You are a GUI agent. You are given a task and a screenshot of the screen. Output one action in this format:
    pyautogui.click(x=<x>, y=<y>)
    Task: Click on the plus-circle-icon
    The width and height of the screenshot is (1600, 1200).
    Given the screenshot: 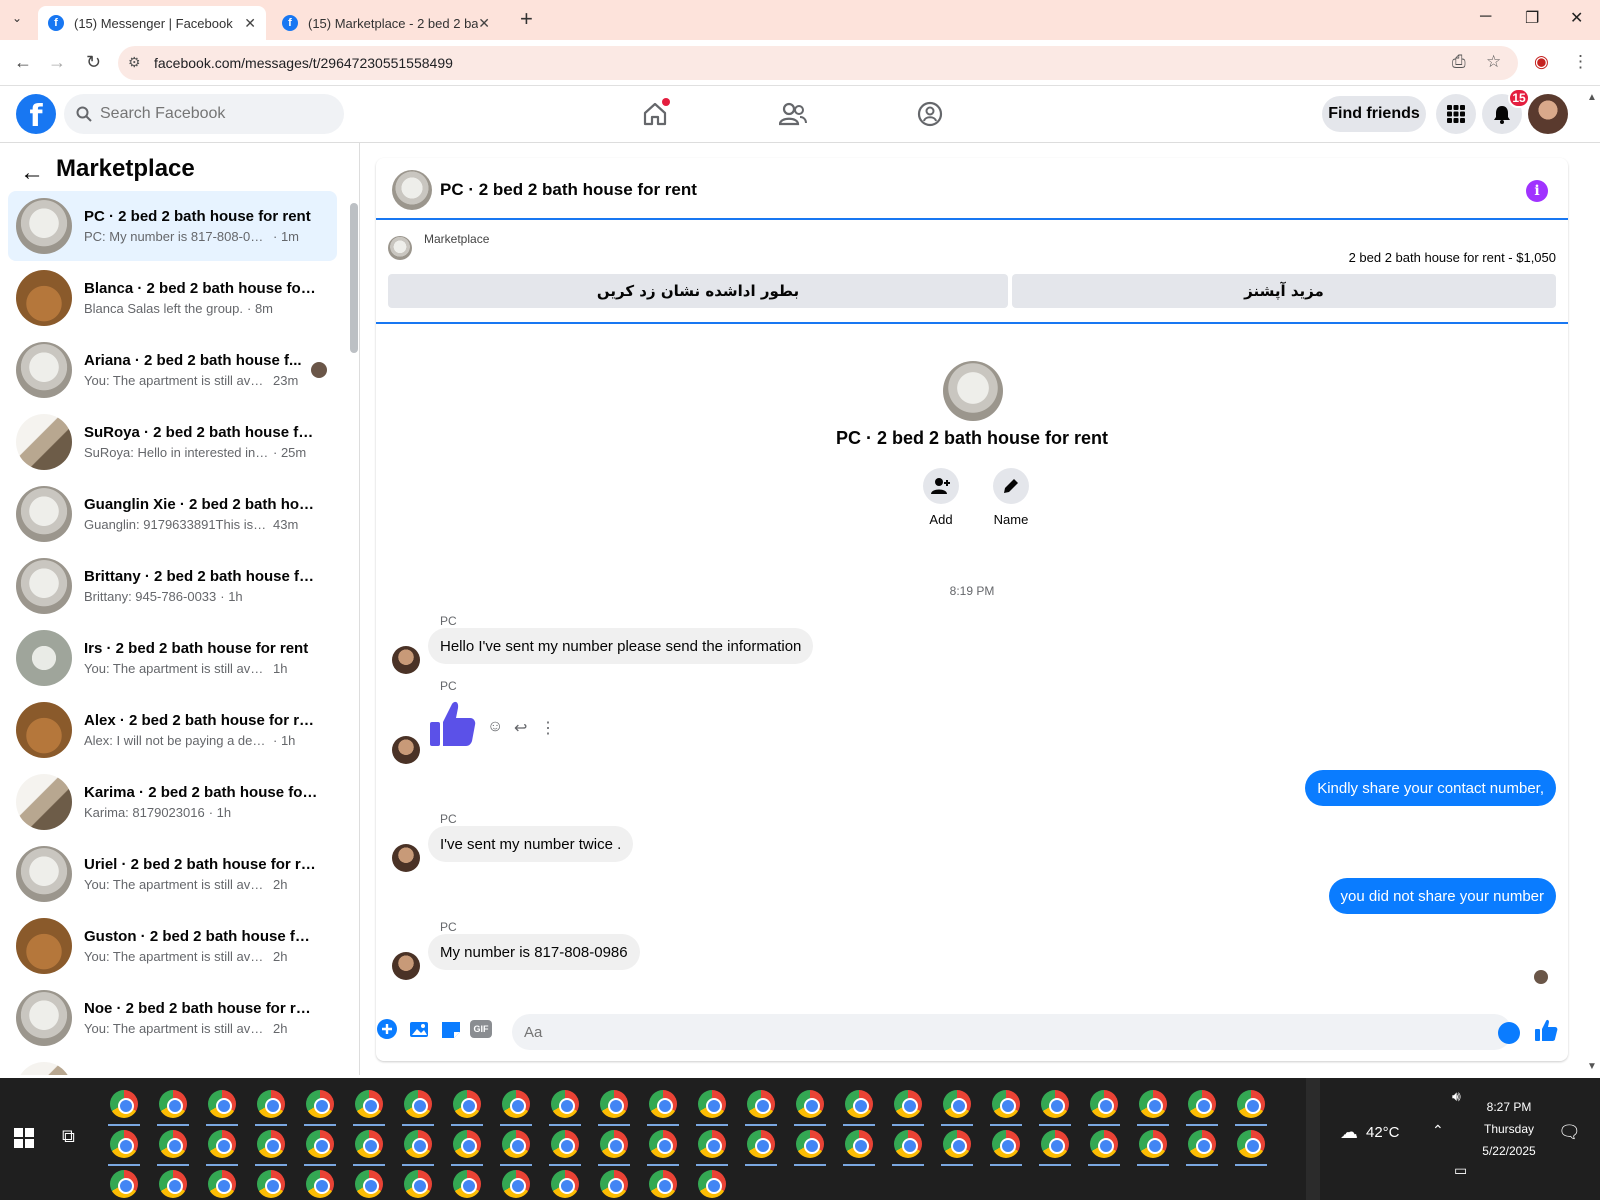 What is the action you would take?
    pyautogui.click(x=387, y=1029)
    